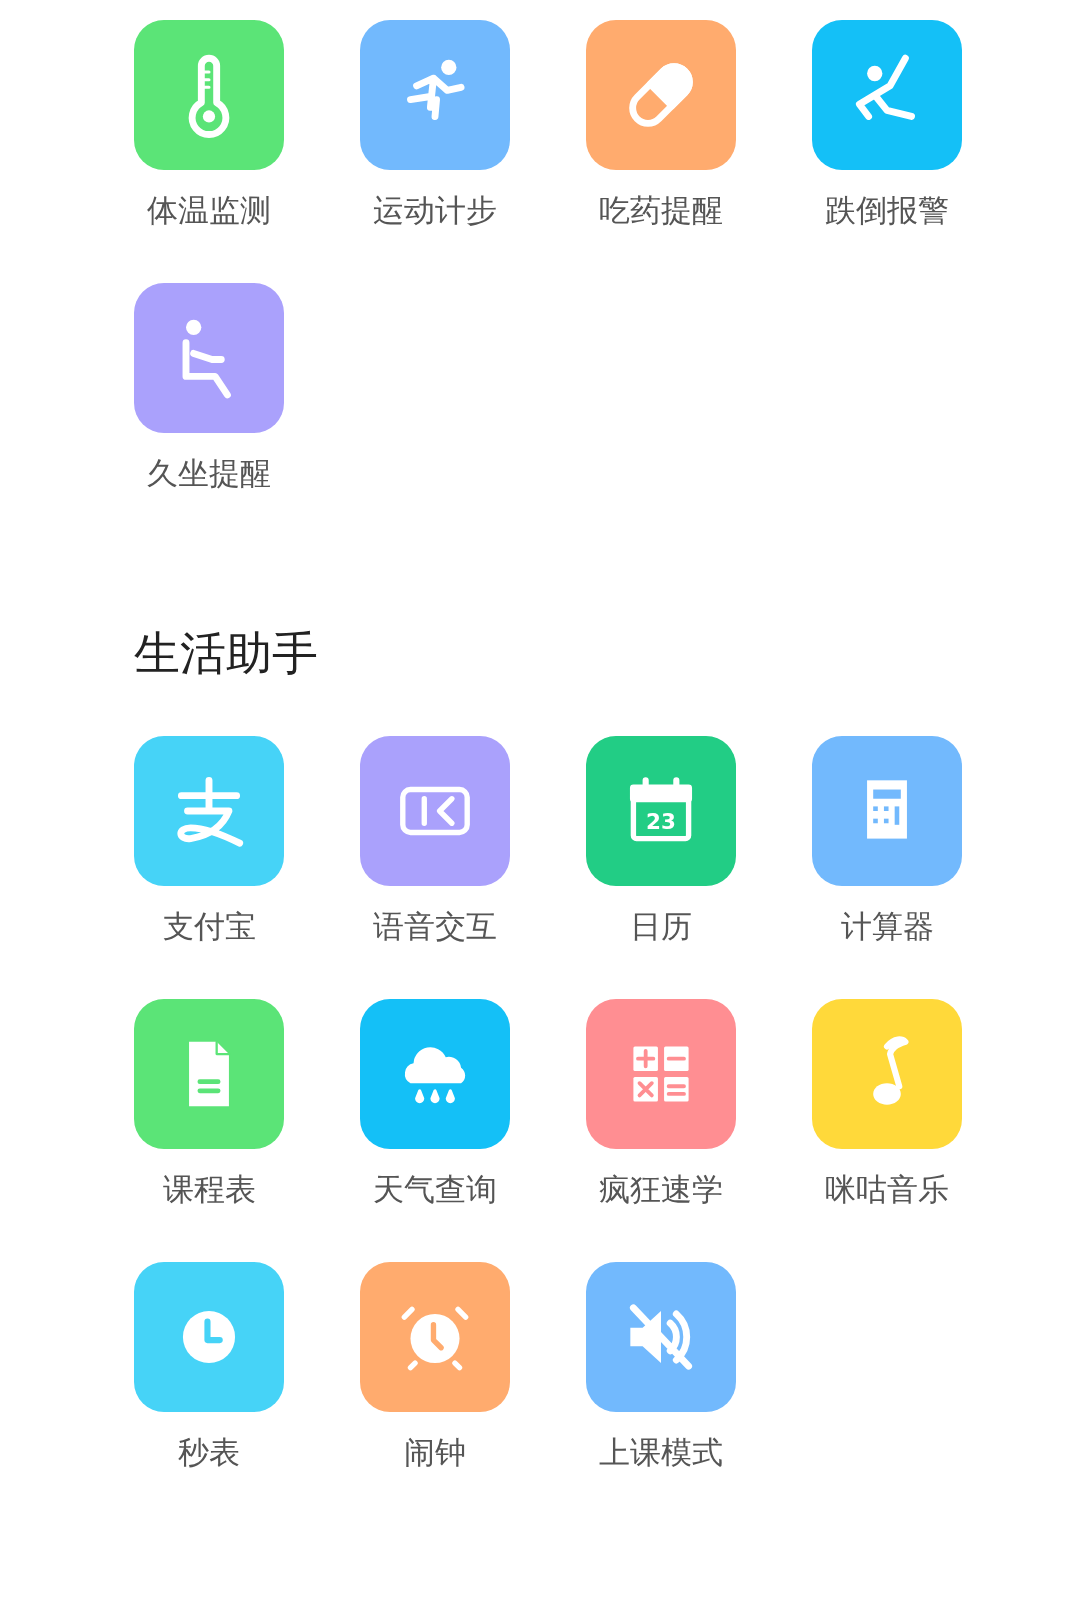 The height and width of the screenshot is (1603, 1080). Describe the element at coordinates (435, 210) in the screenshot. I see `app-label: 运动计步` at that location.